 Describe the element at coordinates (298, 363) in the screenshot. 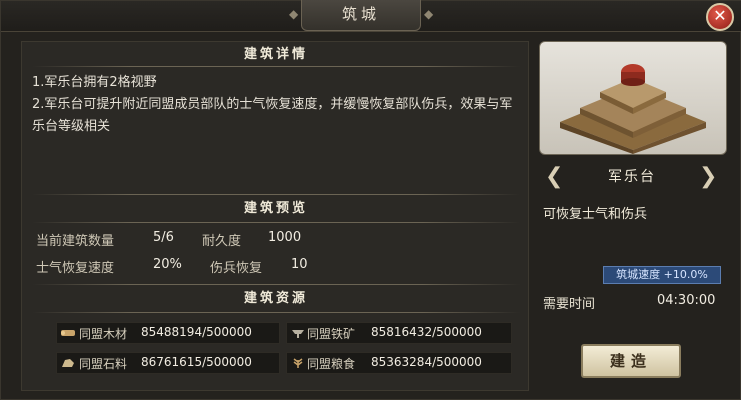

I see `grain-icon` at that location.